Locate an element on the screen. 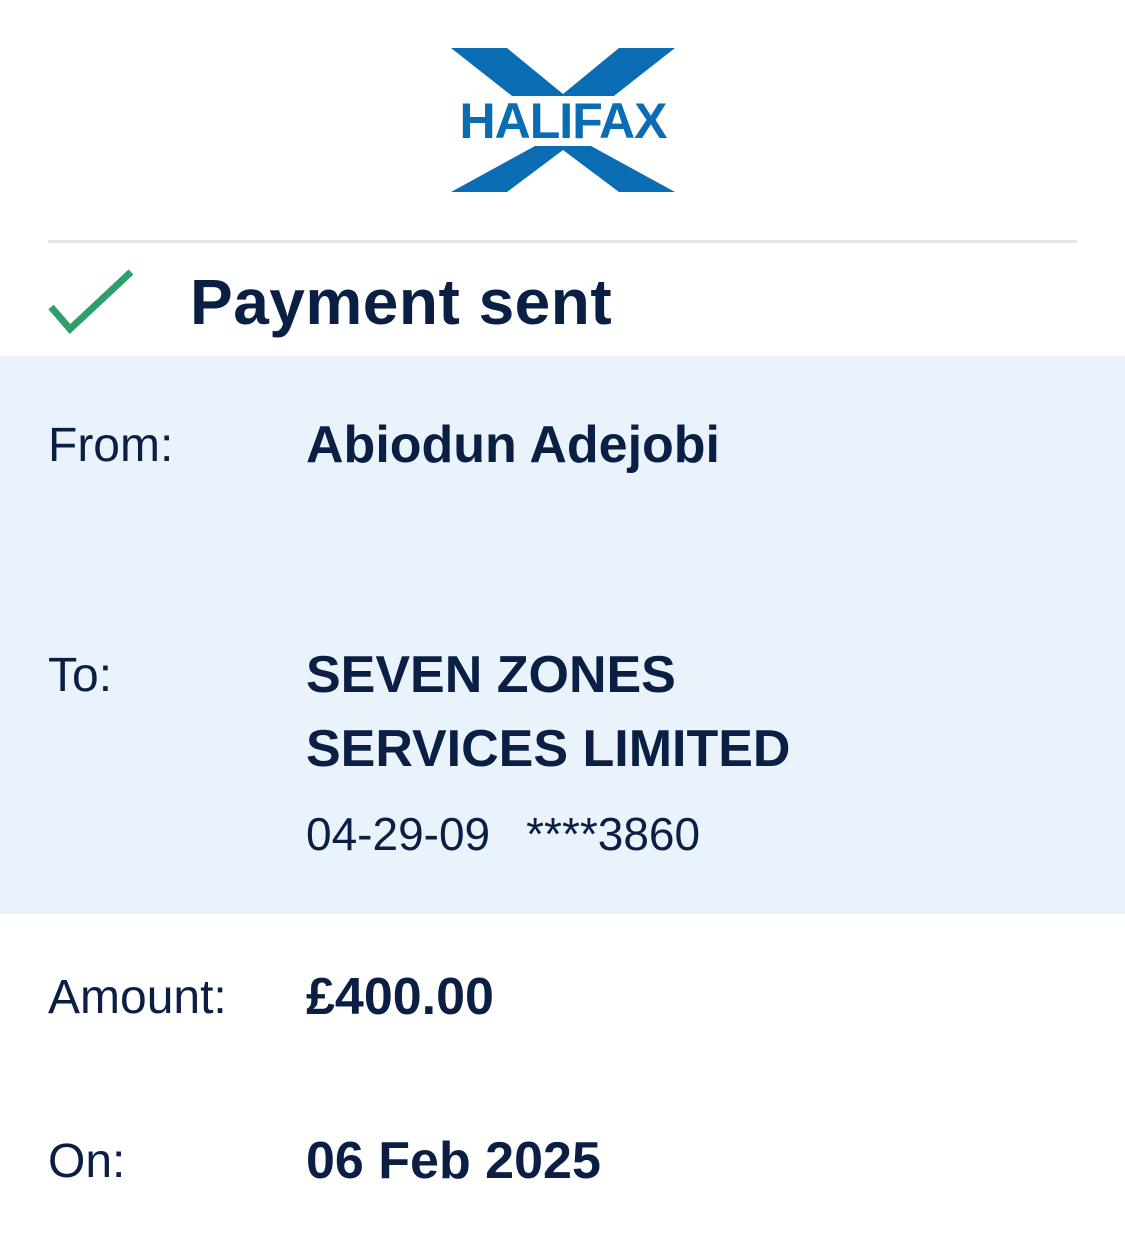 This screenshot has height=1242, width=1125. payee-name-line1: SEVEN ZONES is located at coordinates (491, 675).